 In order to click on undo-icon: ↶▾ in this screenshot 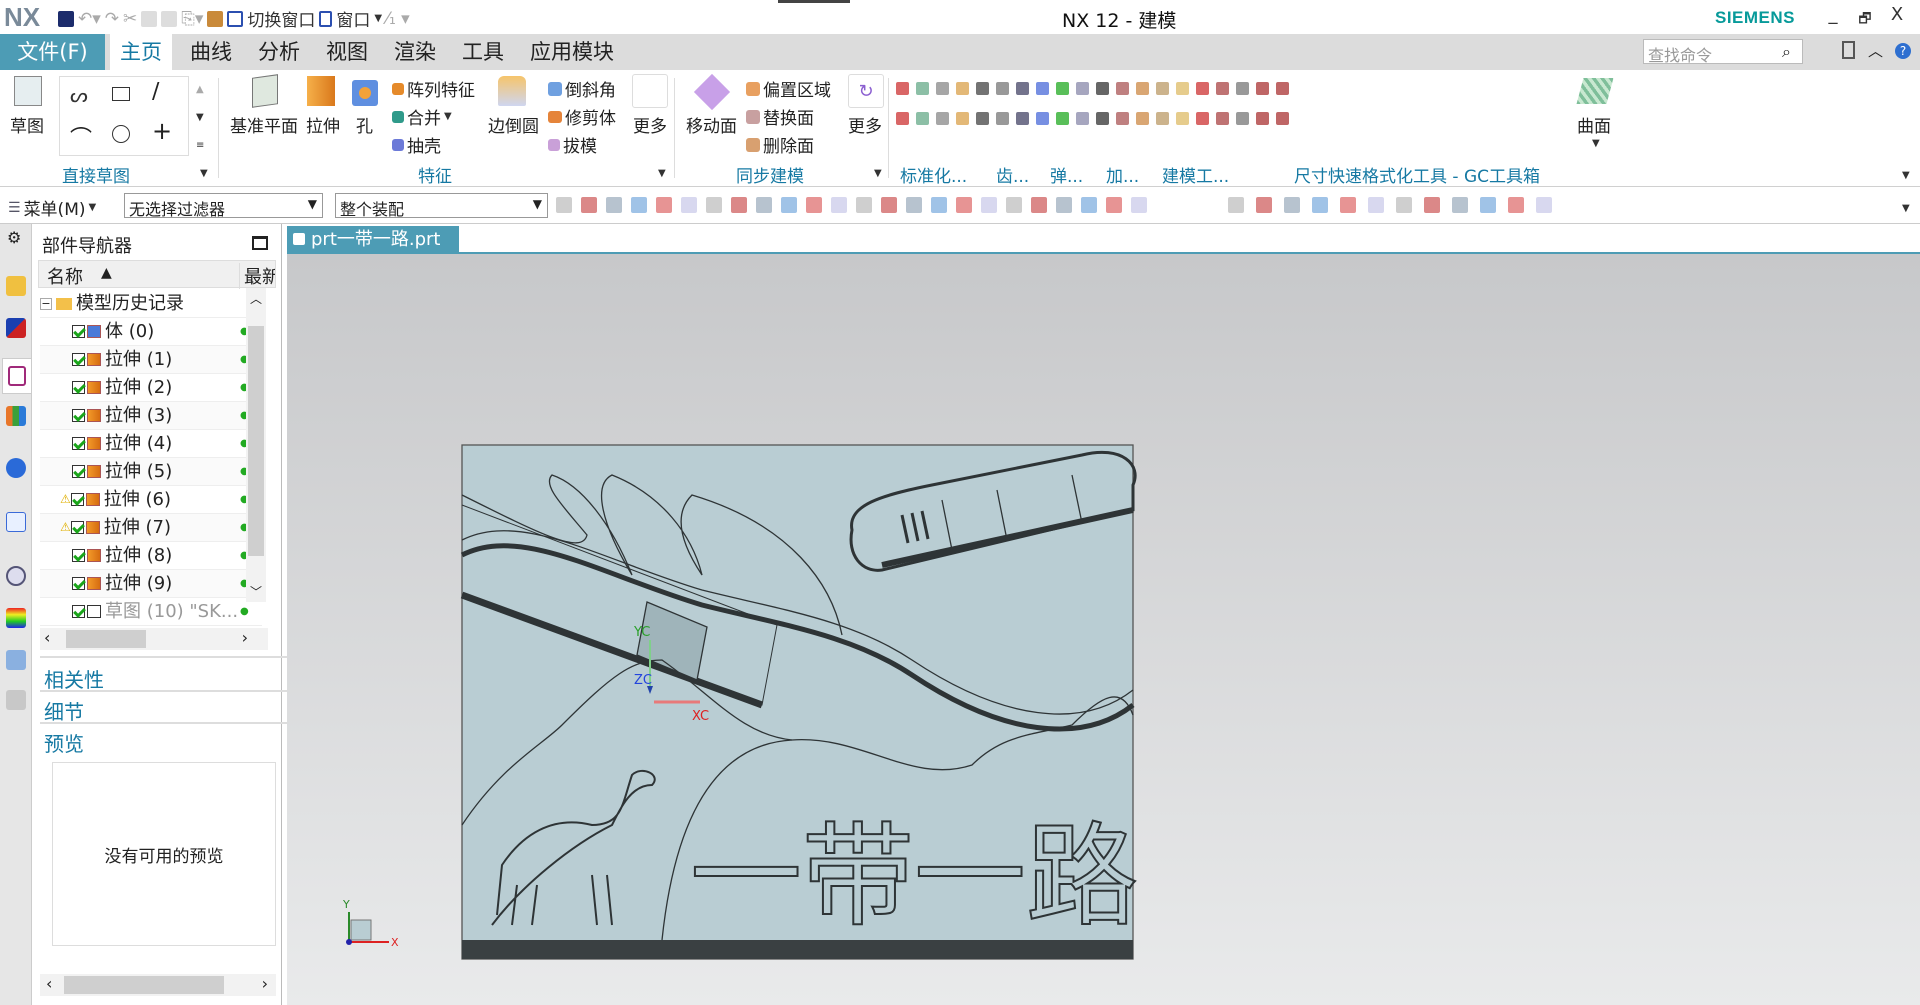, I will do `click(89, 19)`.